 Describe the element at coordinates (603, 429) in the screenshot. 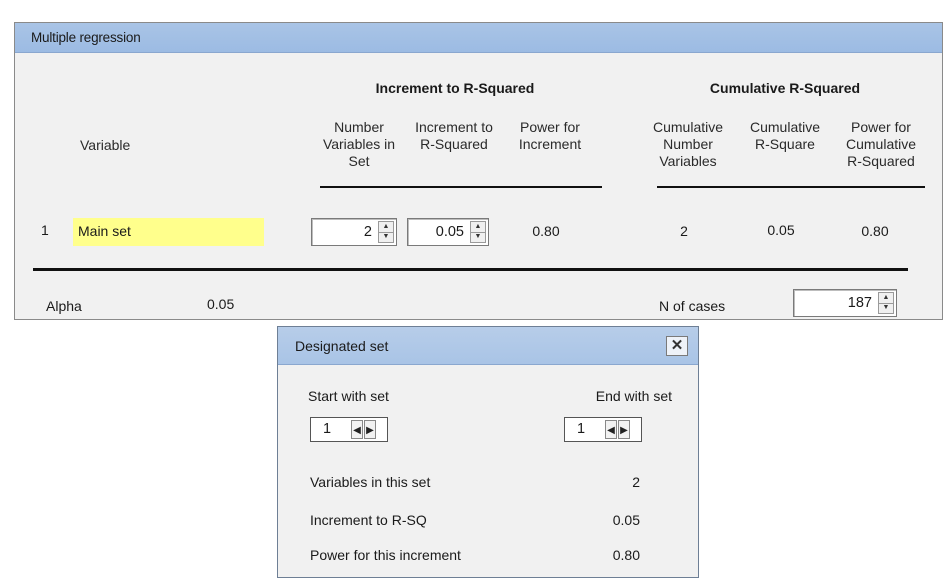

I see `end-set-stepper: 1 ◀ ▶` at that location.